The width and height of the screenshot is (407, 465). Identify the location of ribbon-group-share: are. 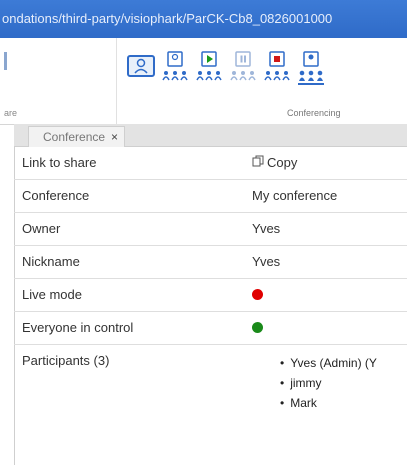
(58, 81).